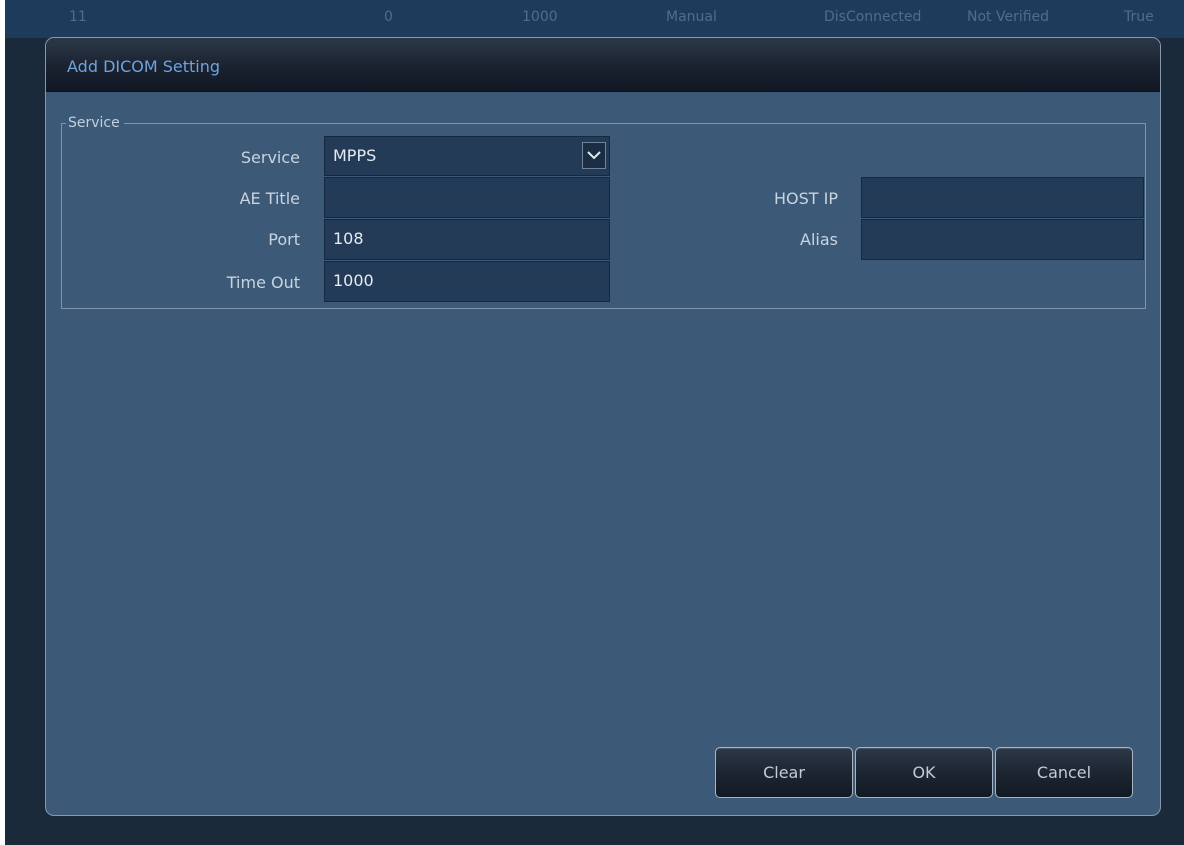  Describe the element at coordinates (1002, 197) in the screenshot. I see `host-ip-input` at that location.